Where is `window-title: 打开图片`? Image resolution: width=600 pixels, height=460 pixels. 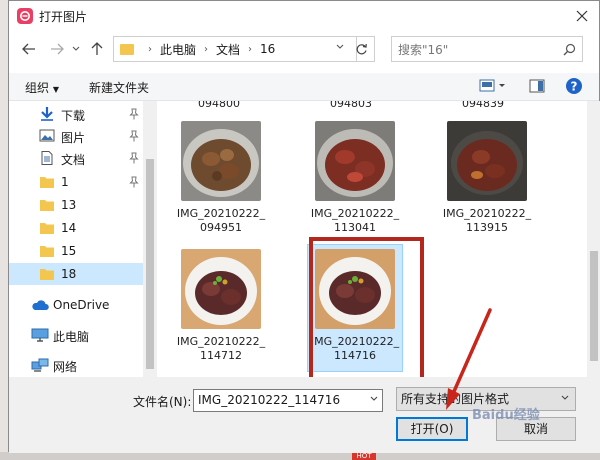 window-title: 打开图片 is located at coordinates (63, 16).